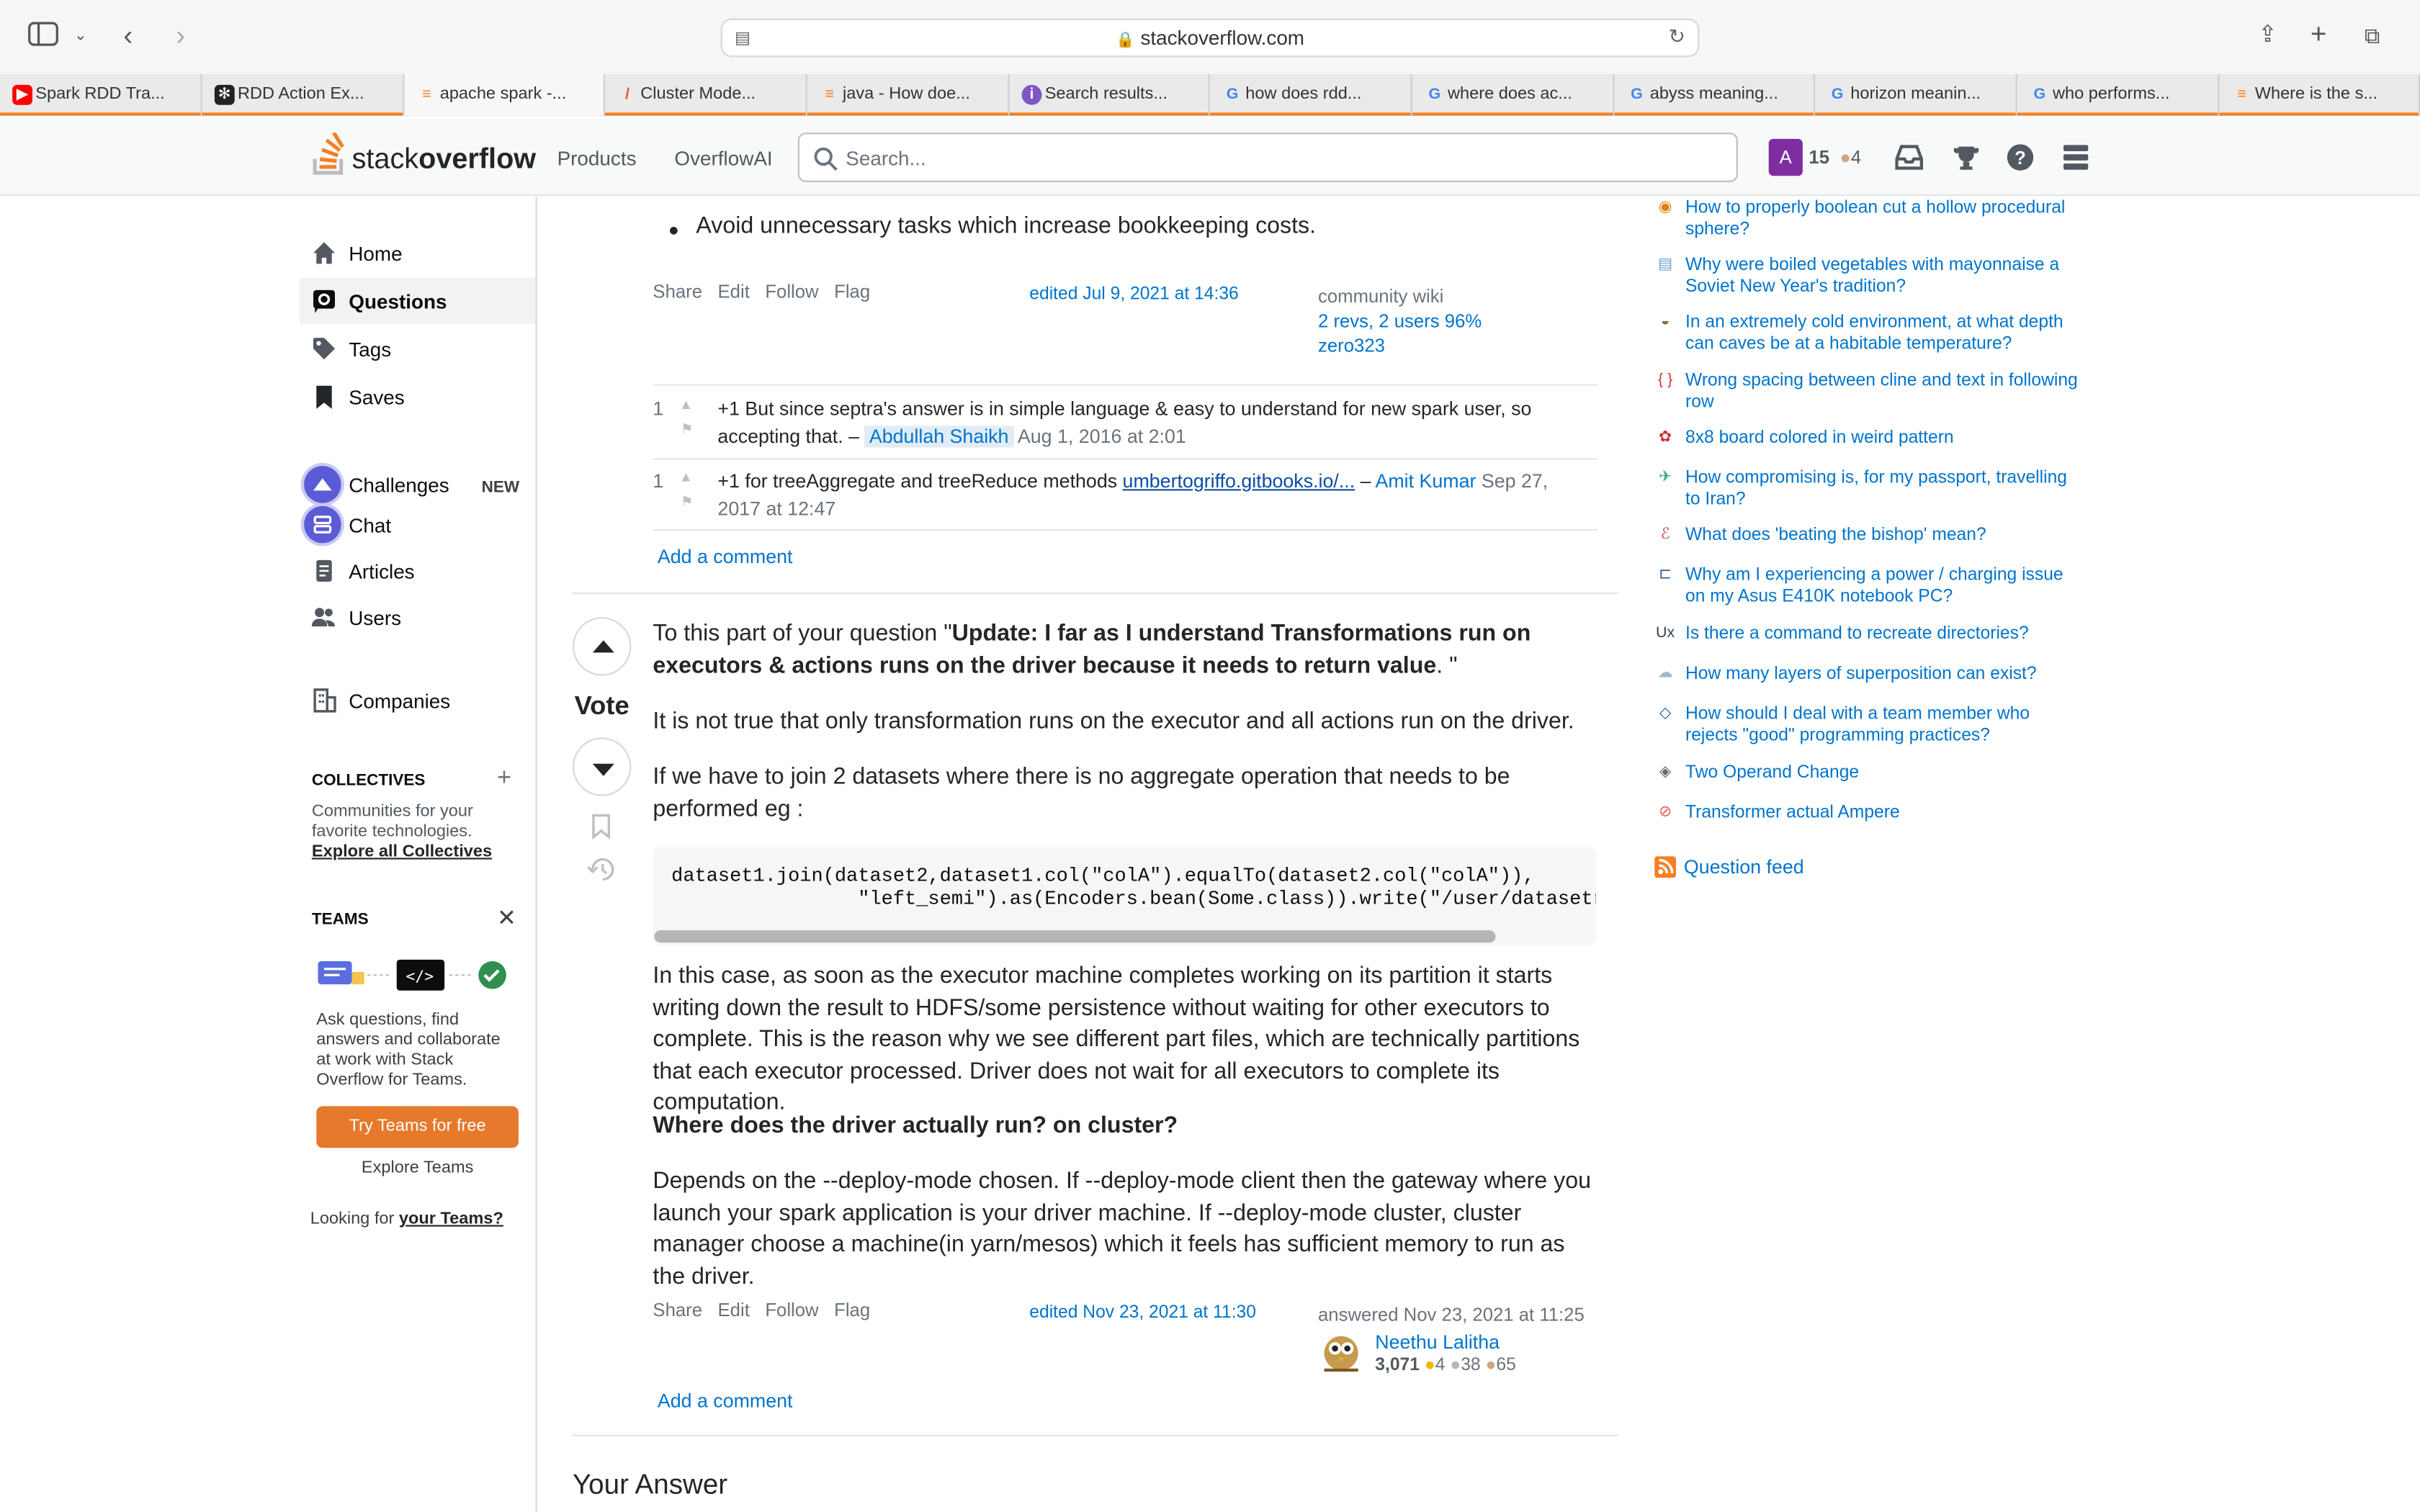  I want to click on comment-score: 1, so click(658, 481).